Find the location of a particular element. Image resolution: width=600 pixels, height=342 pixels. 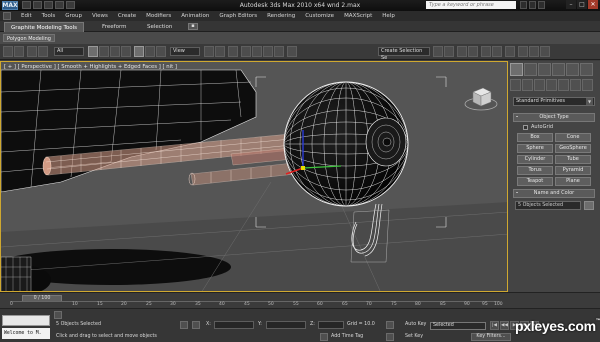

teapot-button: Teapot is located at coordinates (535, 181).